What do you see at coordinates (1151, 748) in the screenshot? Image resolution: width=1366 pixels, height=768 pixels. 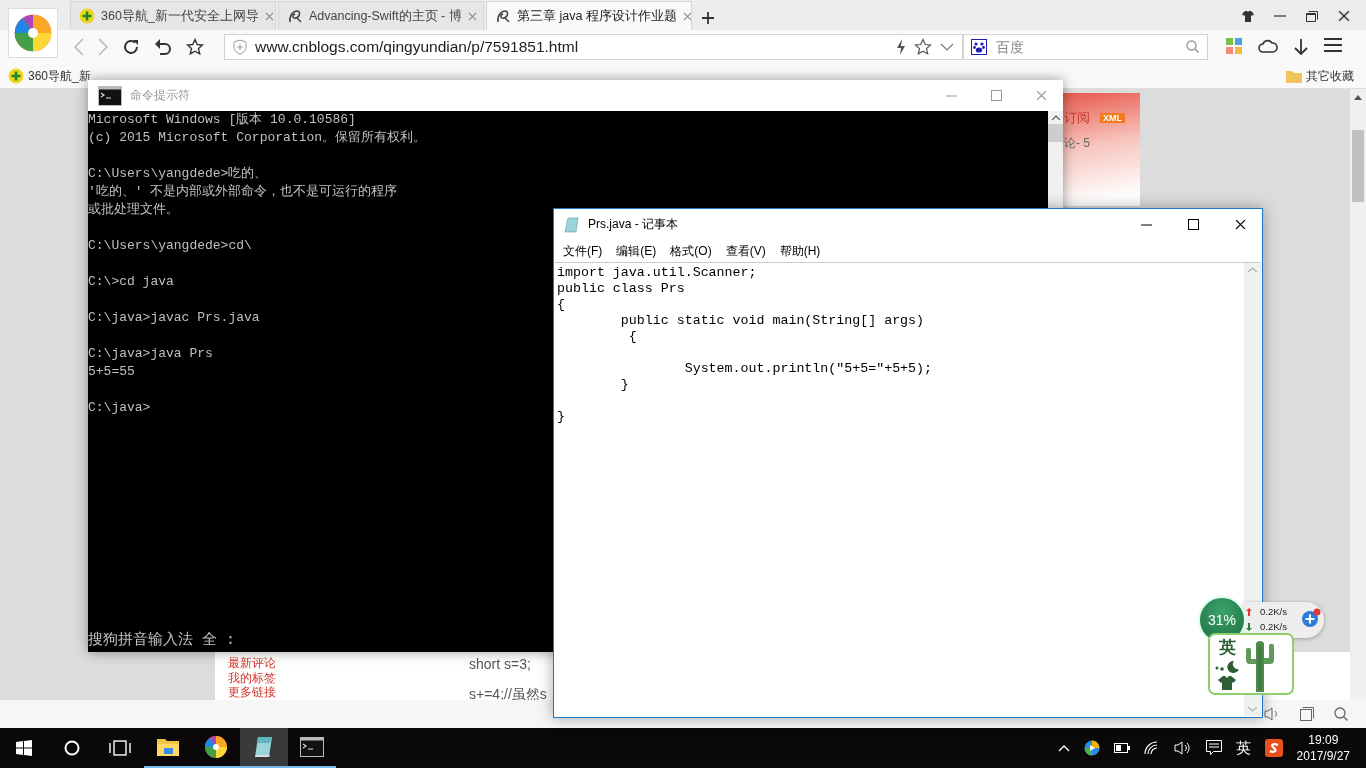 I see `wifi-icon` at bounding box center [1151, 748].